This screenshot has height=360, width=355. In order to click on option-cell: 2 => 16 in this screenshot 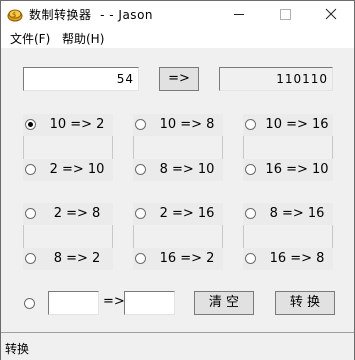, I will do `click(178, 214)`.